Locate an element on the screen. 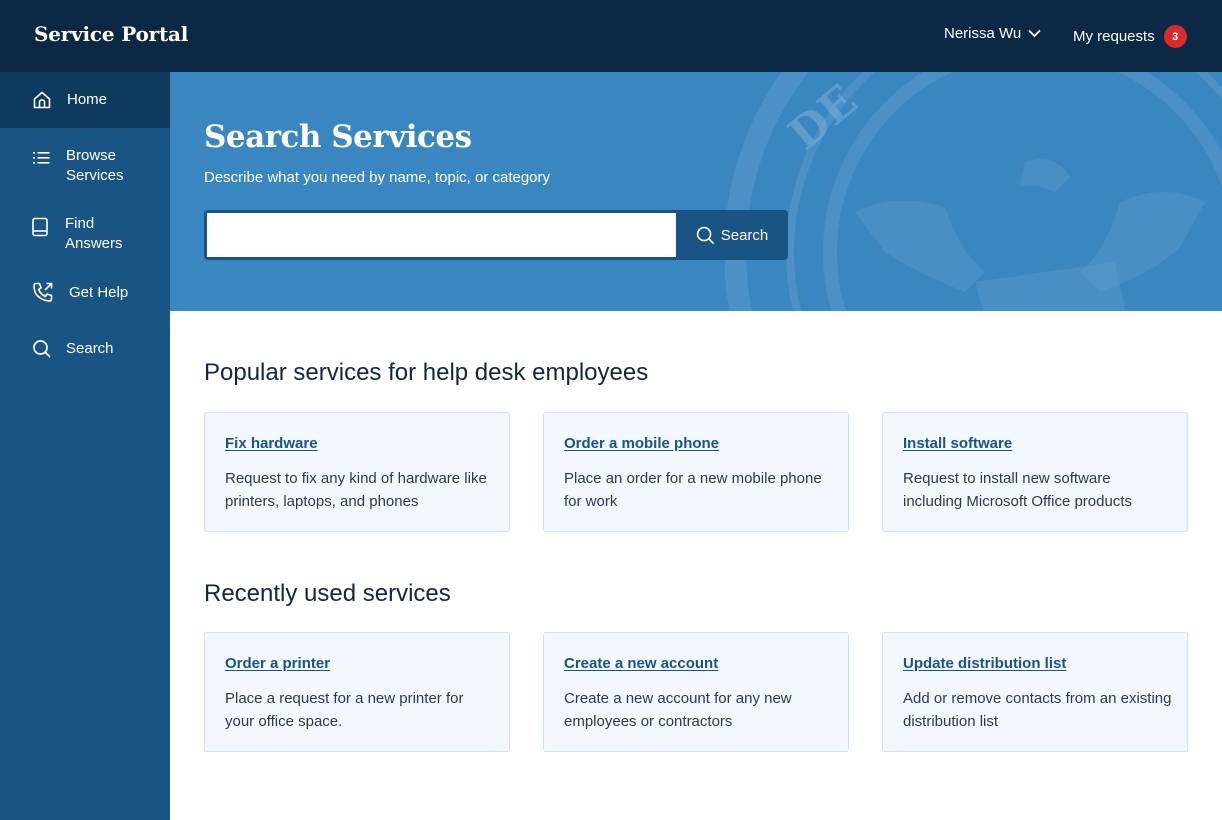  my-requests-link: My requests 3 is located at coordinates (1130, 36).